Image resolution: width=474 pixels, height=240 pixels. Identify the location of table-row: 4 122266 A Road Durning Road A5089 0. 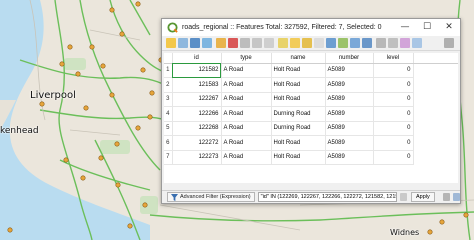
(311, 114).